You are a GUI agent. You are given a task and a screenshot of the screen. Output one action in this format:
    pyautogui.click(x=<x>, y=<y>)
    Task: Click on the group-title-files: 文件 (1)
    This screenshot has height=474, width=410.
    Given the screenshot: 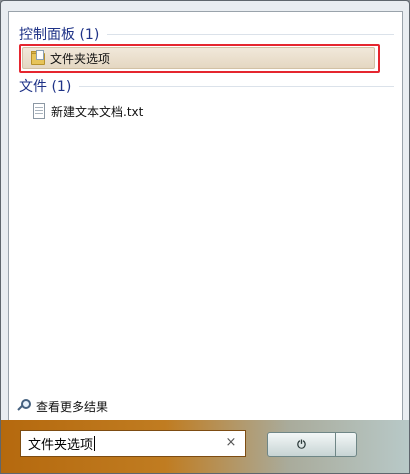 What is the action you would take?
    pyautogui.click(x=45, y=87)
    